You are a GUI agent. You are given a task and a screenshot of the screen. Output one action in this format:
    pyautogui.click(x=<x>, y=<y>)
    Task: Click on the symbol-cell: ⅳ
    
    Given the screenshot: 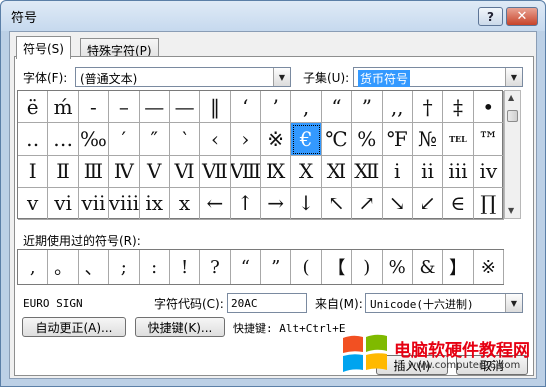 What is the action you would take?
    pyautogui.click(x=488, y=171)
    